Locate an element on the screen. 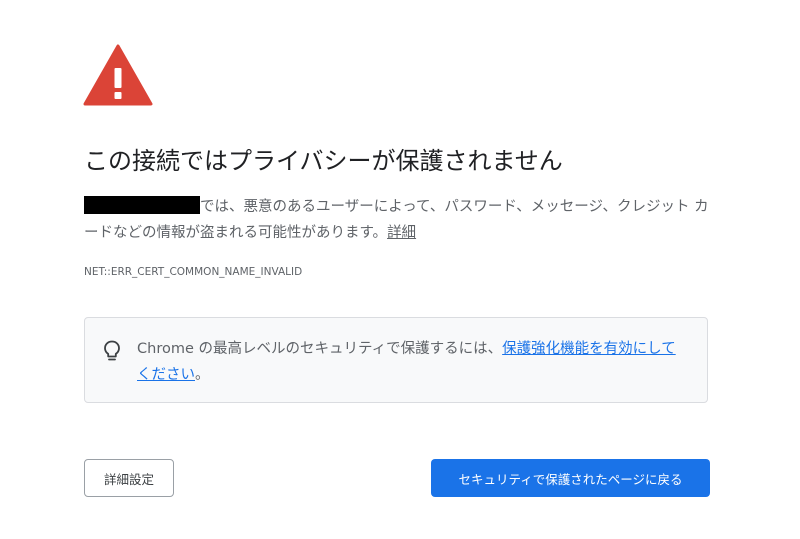 This screenshot has height=539, width=800. error-code: NET::ERR_CERT_COMMON_NAME_INVALID is located at coordinates (193, 272).